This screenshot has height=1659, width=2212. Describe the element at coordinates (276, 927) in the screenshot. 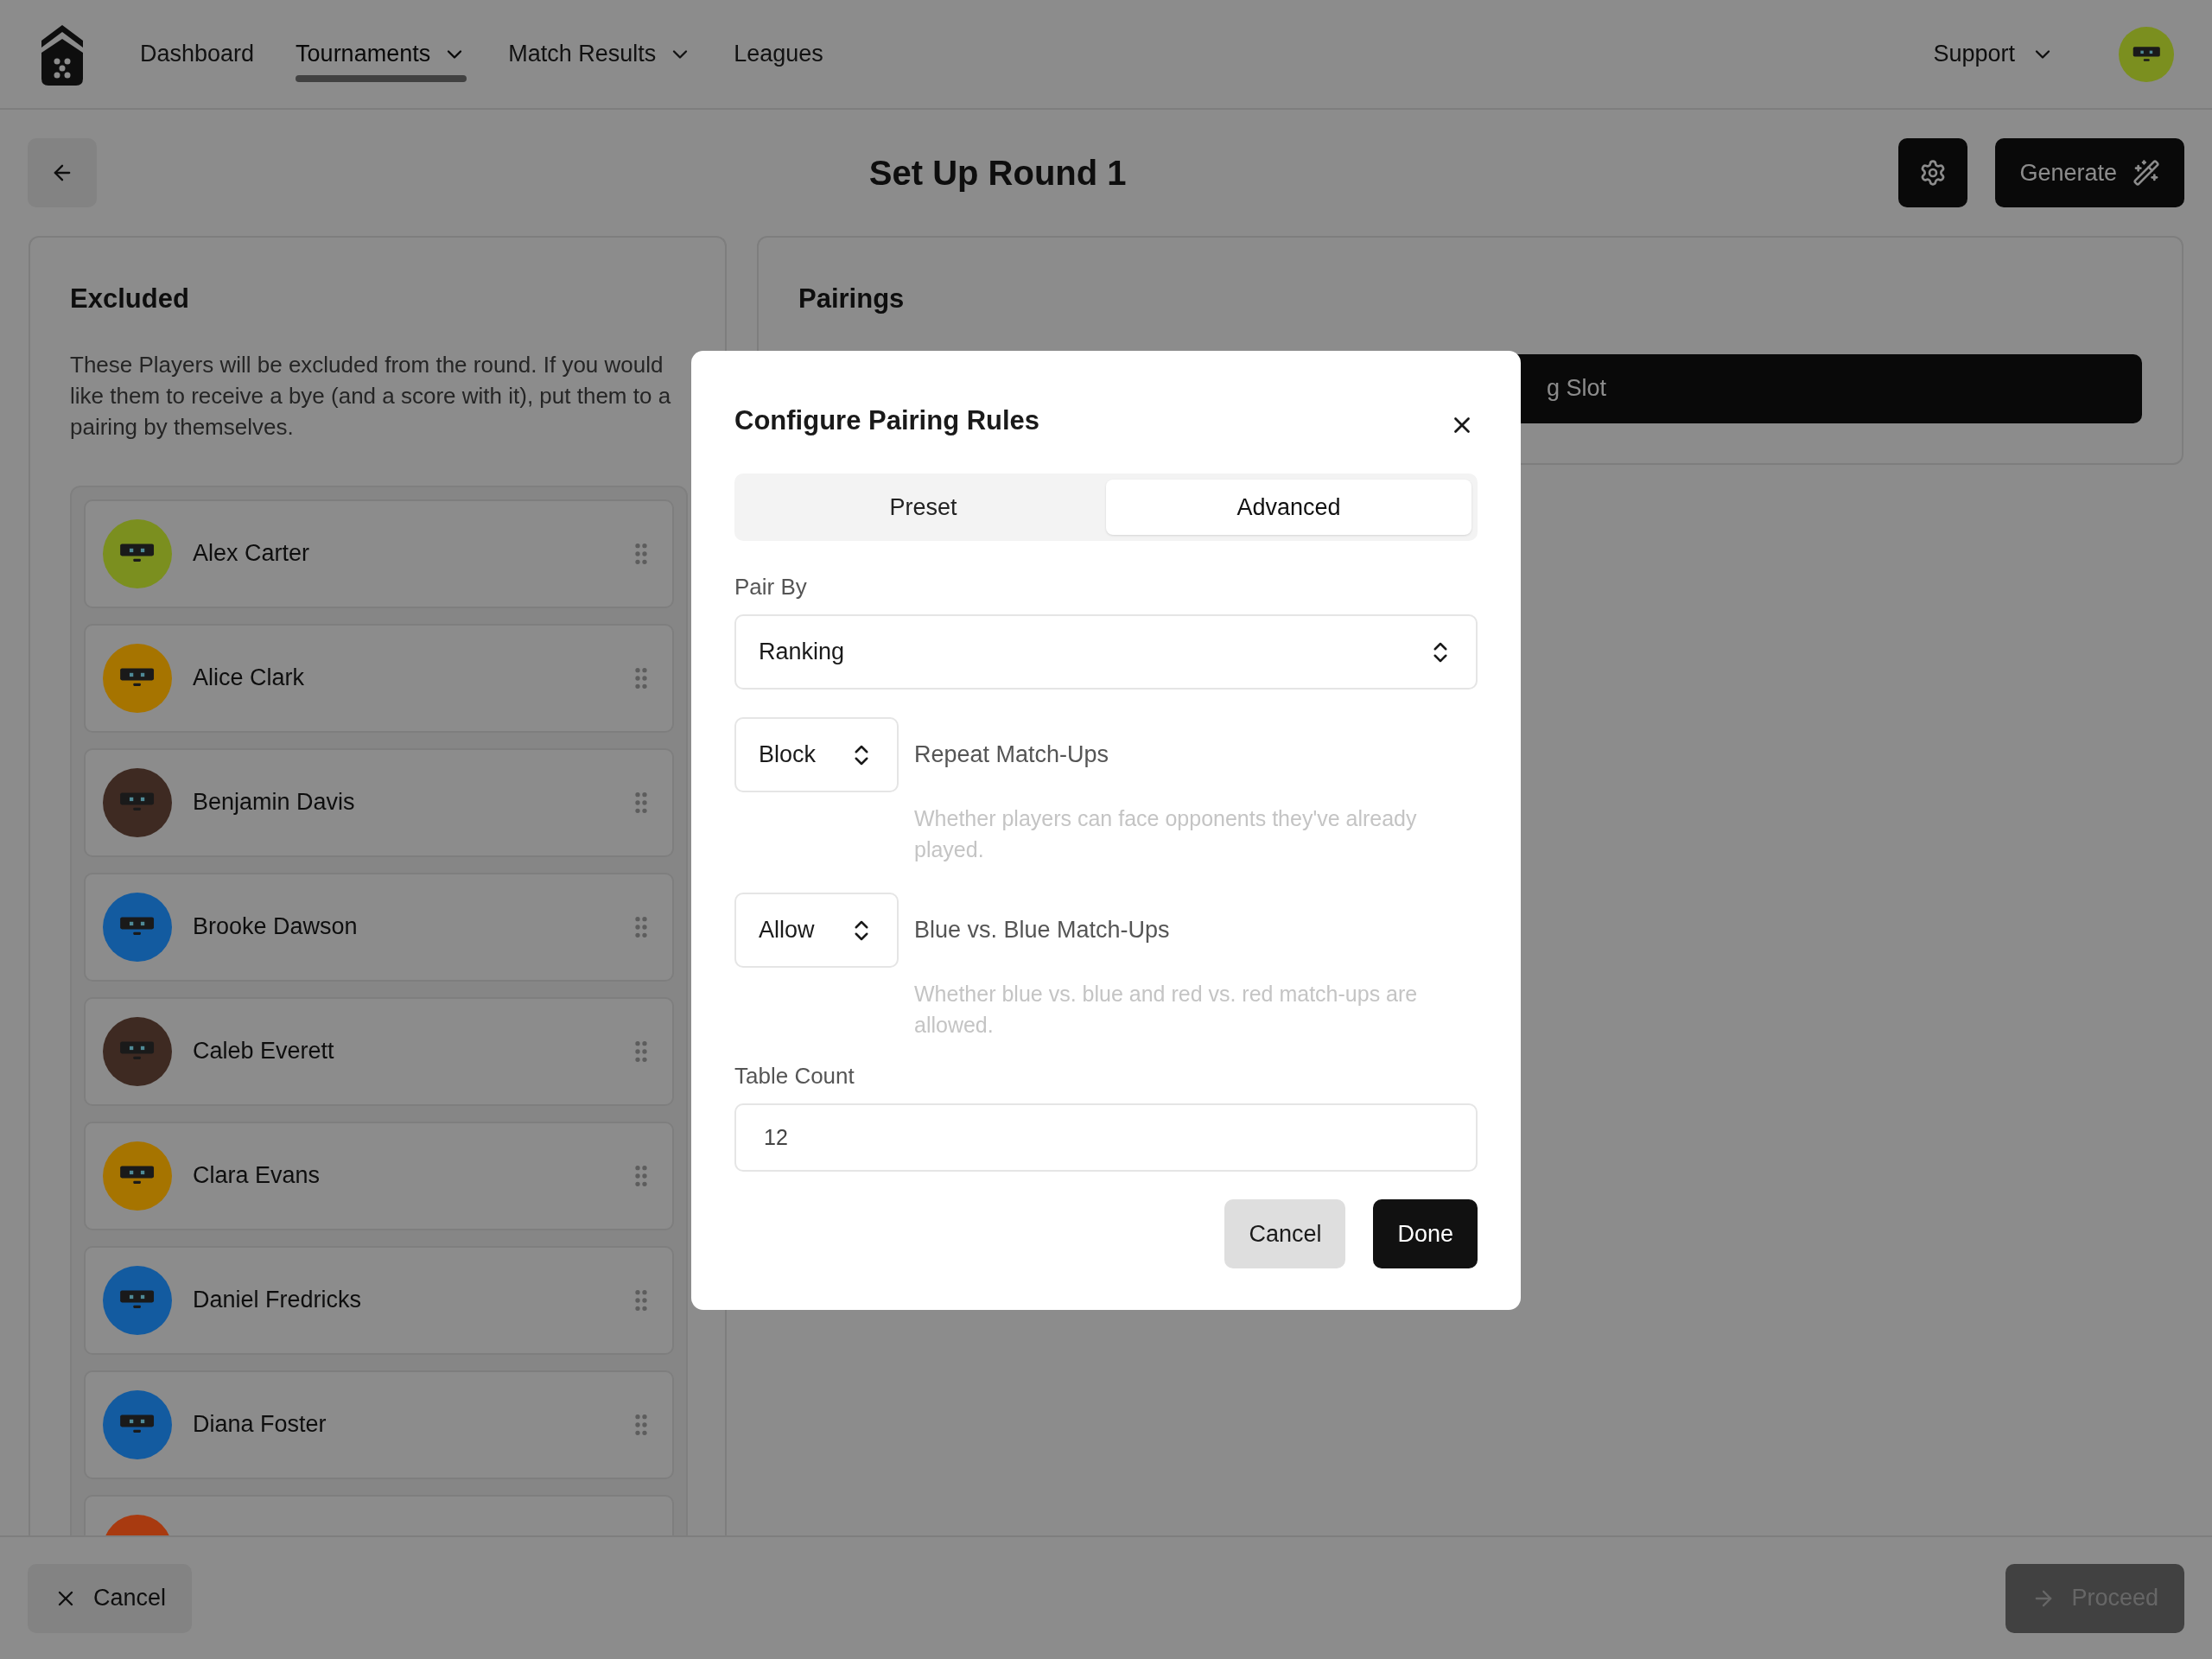

I see `player-name: Brooke Dawson` at that location.